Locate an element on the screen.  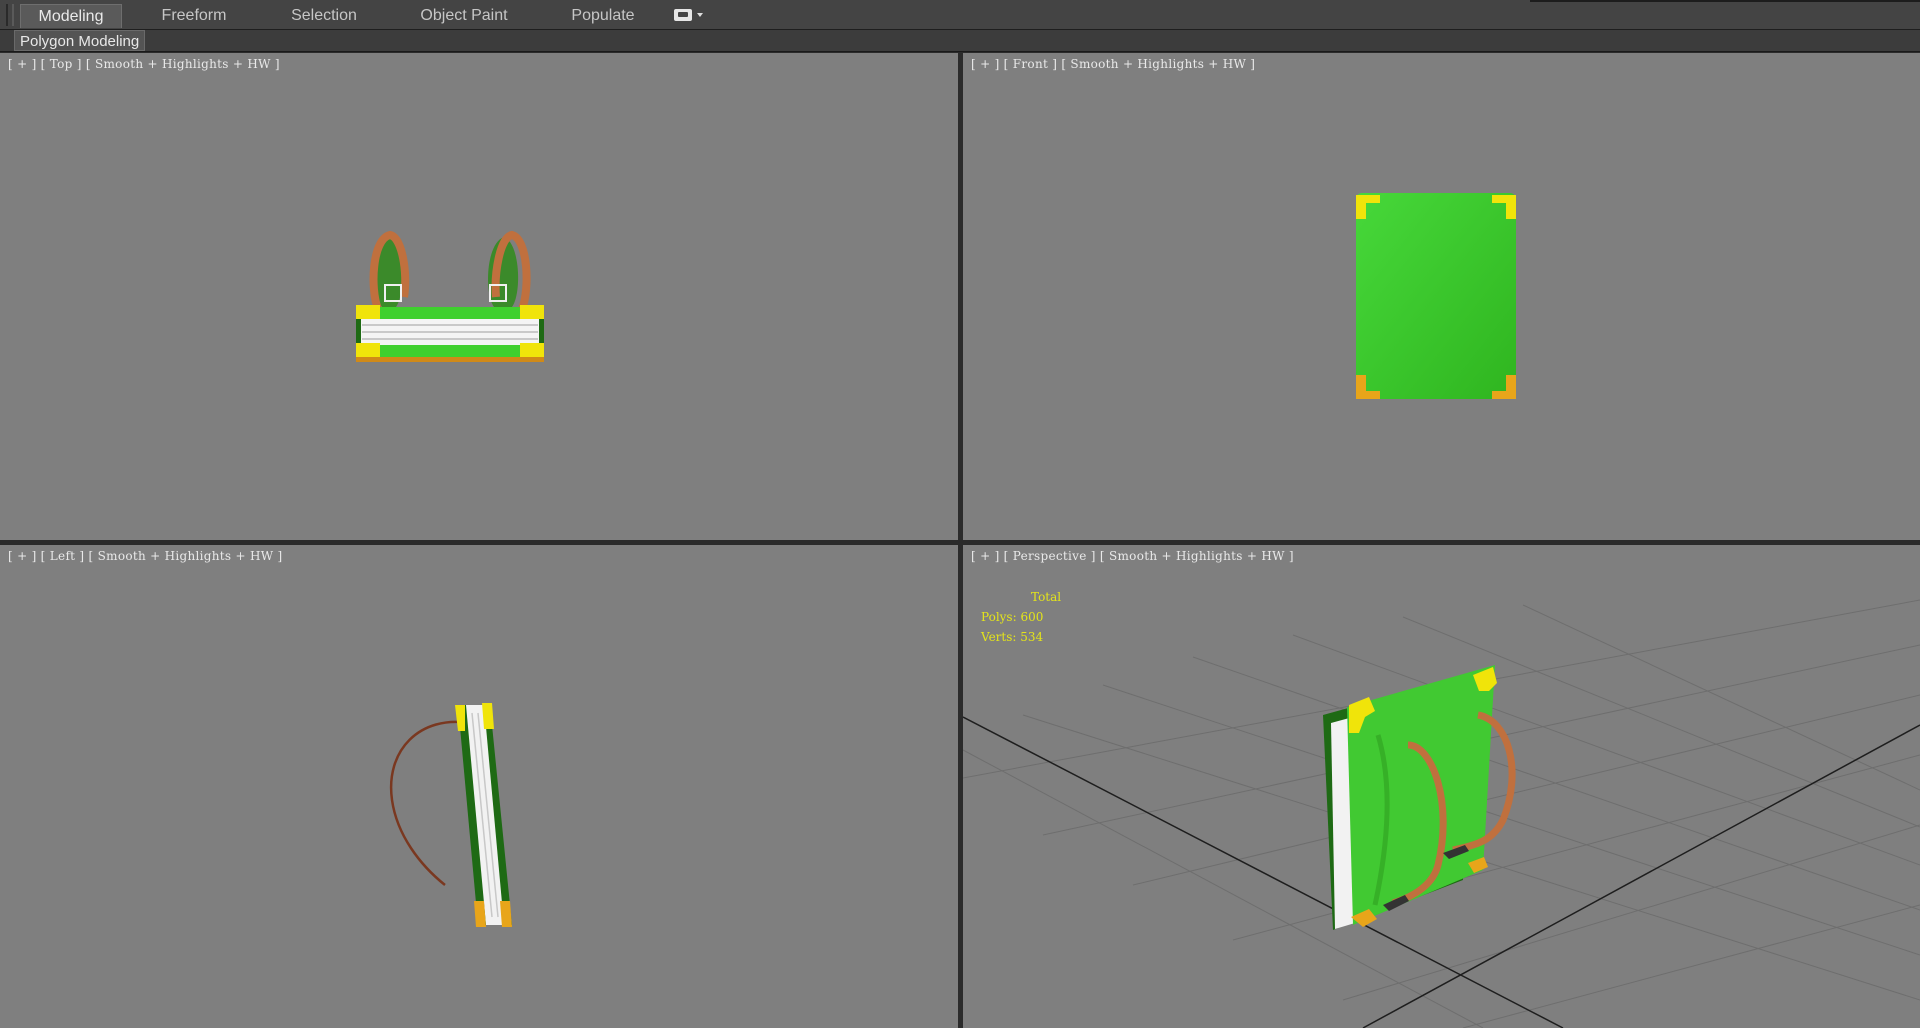
ribbon-options-icon is located at coordinates (683, 15).